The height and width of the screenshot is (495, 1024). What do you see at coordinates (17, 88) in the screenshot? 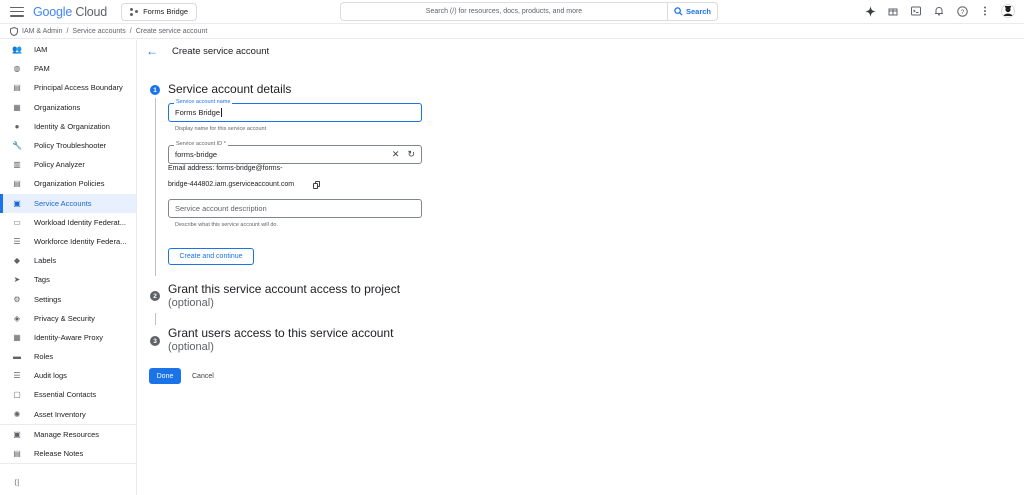
I see `policy-document-icon: ▤` at bounding box center [17, 88].